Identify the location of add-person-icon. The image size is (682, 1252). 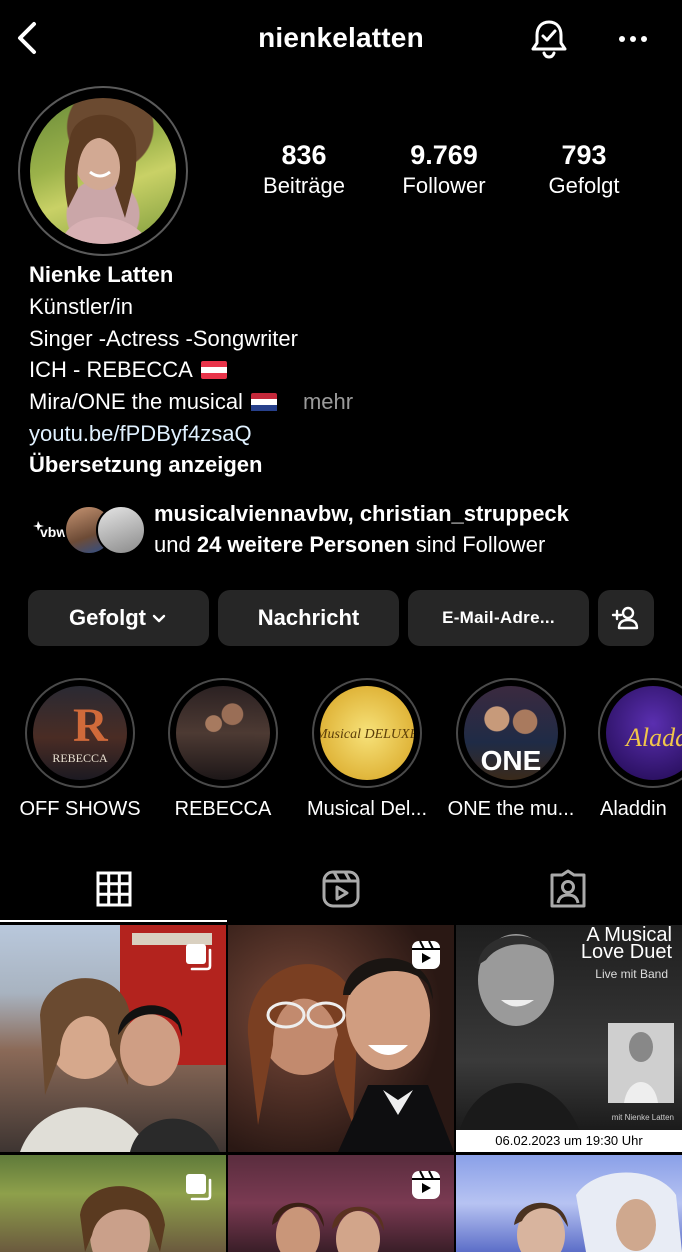
(625, 618).